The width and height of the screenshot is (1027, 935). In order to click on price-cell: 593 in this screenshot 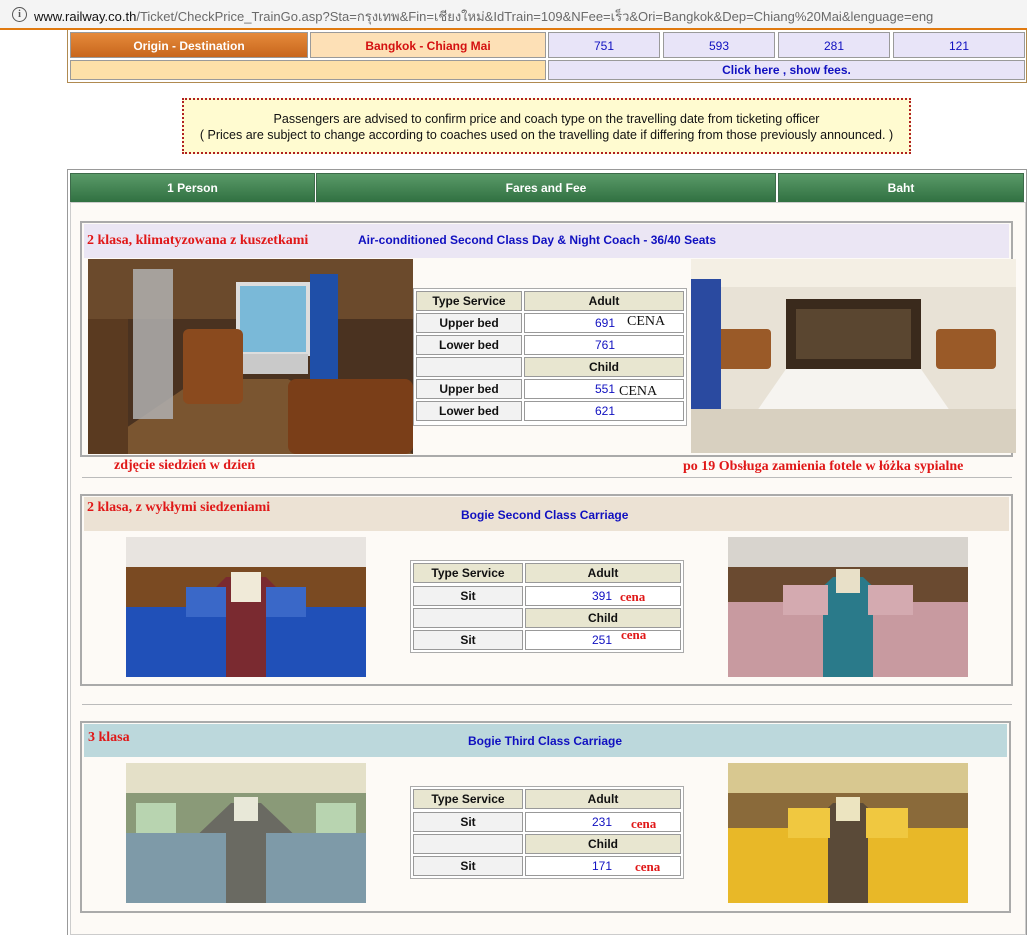, I will do `click(719, 45)`.